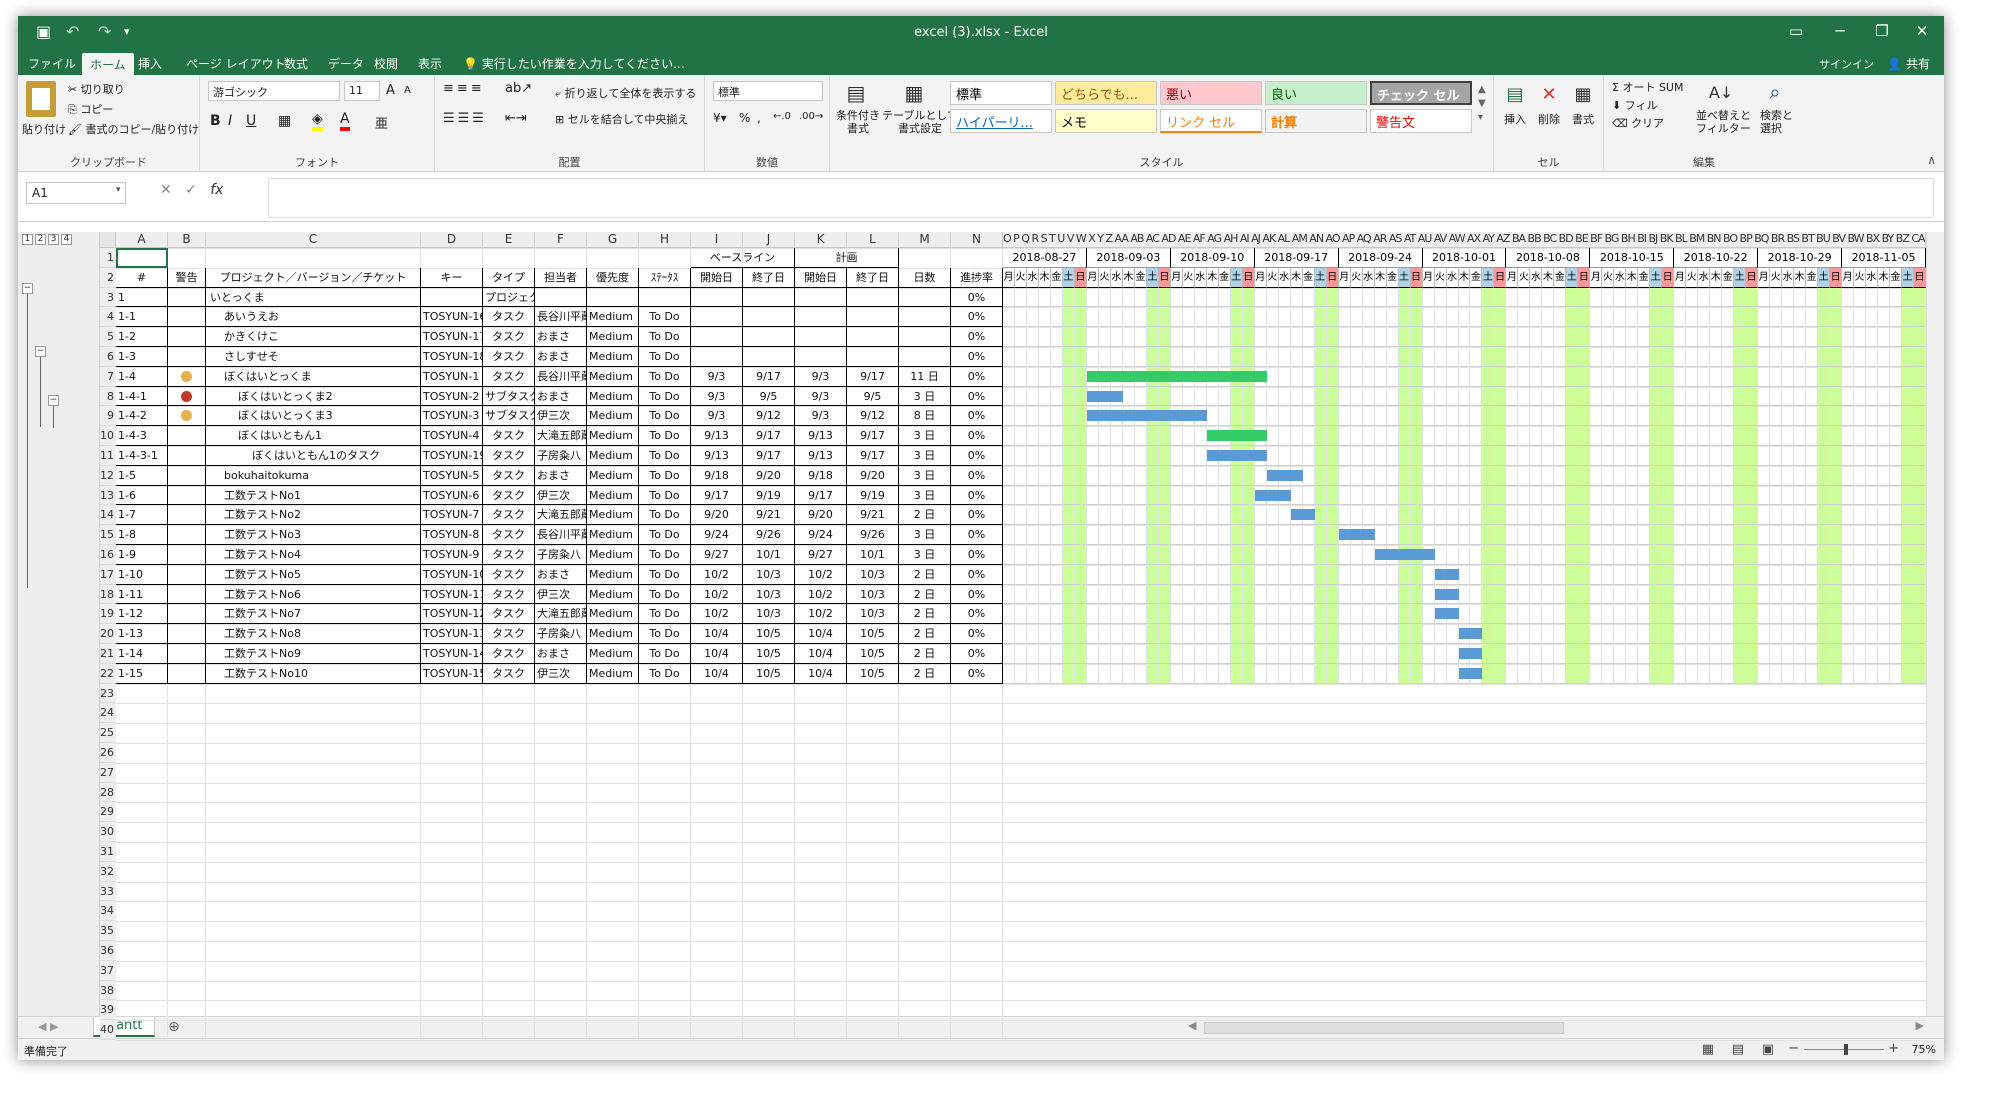 The width and height of the screenshot is (1992, 1113). What do you see at coordinates (821, 535) in the screenshot?
I see `table-cell: 9/24` at bounding box center [821, 535].